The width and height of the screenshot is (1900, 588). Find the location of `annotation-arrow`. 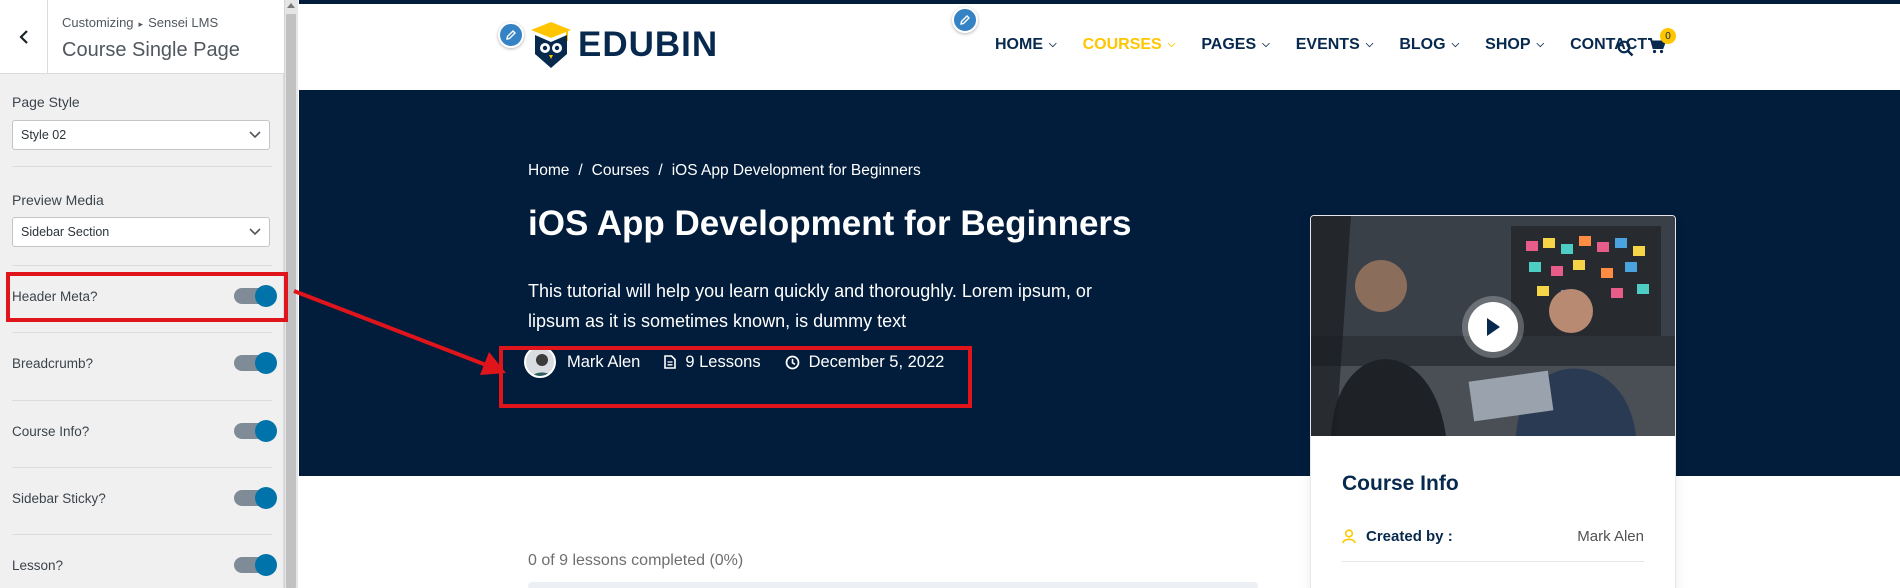

annotation-arrow is located at coordinates (399, 332).